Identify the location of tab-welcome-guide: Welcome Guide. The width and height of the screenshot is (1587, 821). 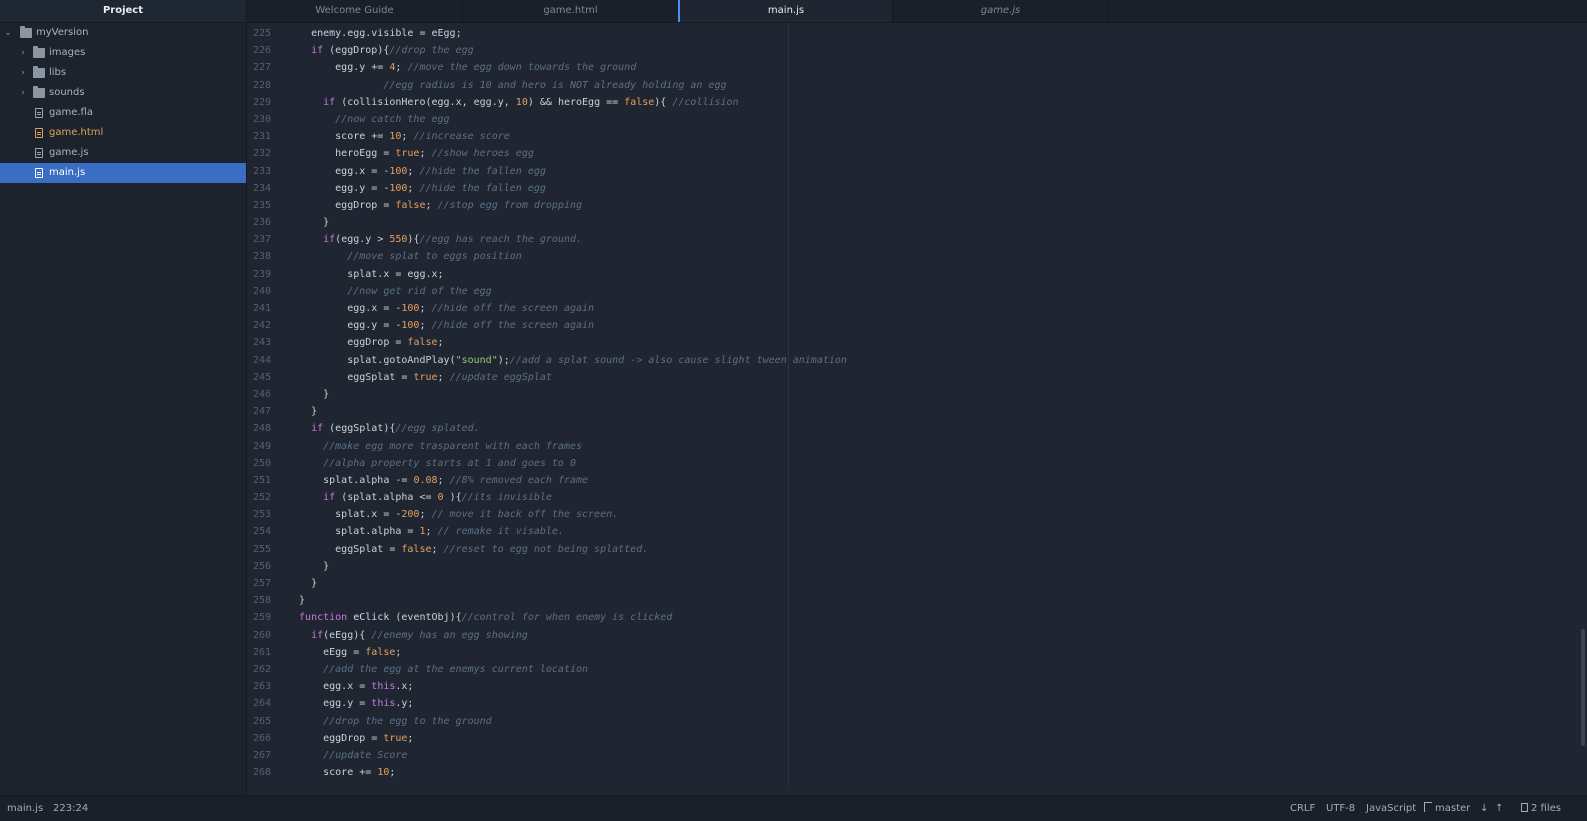
(355, 11).